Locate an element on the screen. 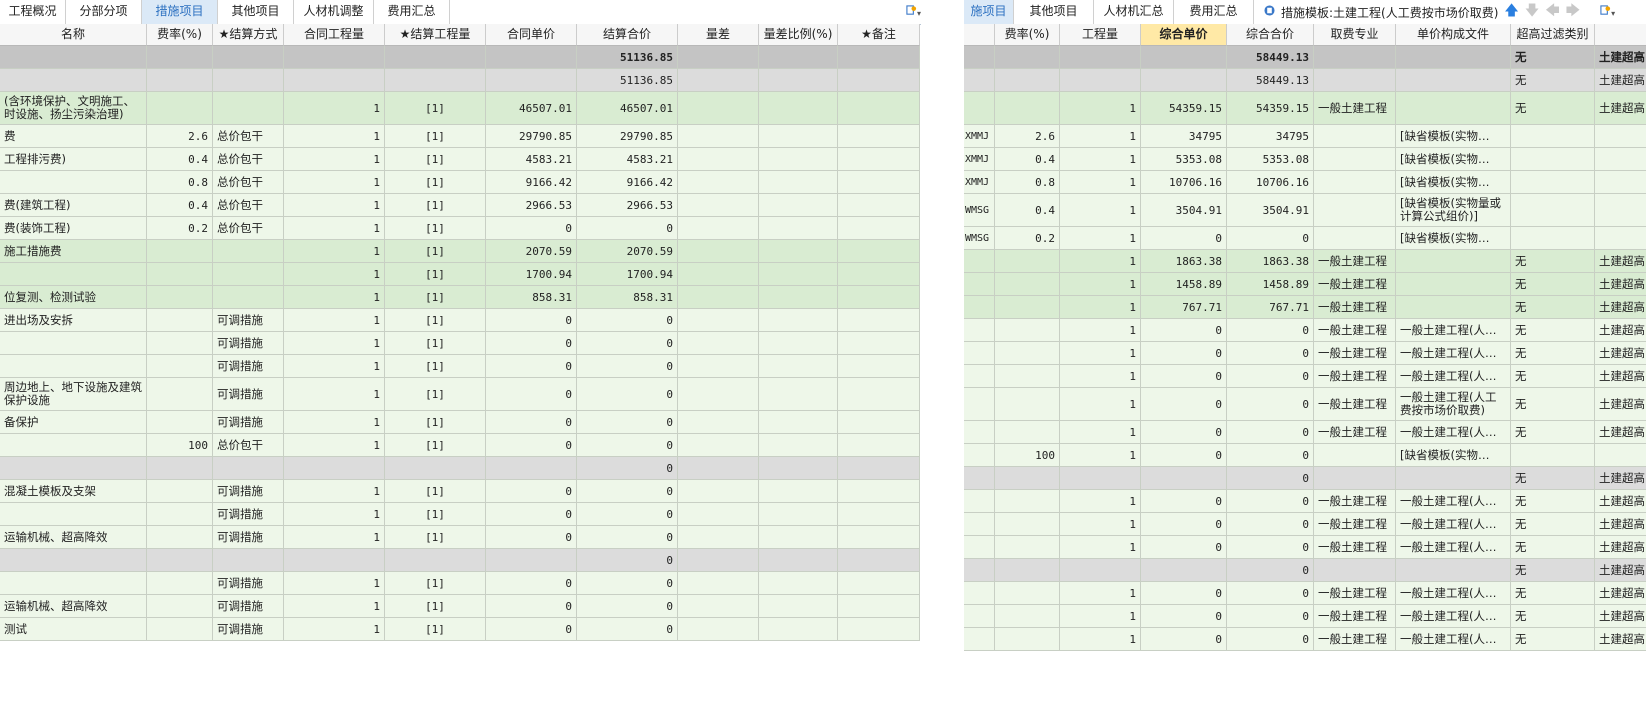 This screenshot has height=721, width=1646. table-cell: 46507.01 is located at coordinates (531, 108).